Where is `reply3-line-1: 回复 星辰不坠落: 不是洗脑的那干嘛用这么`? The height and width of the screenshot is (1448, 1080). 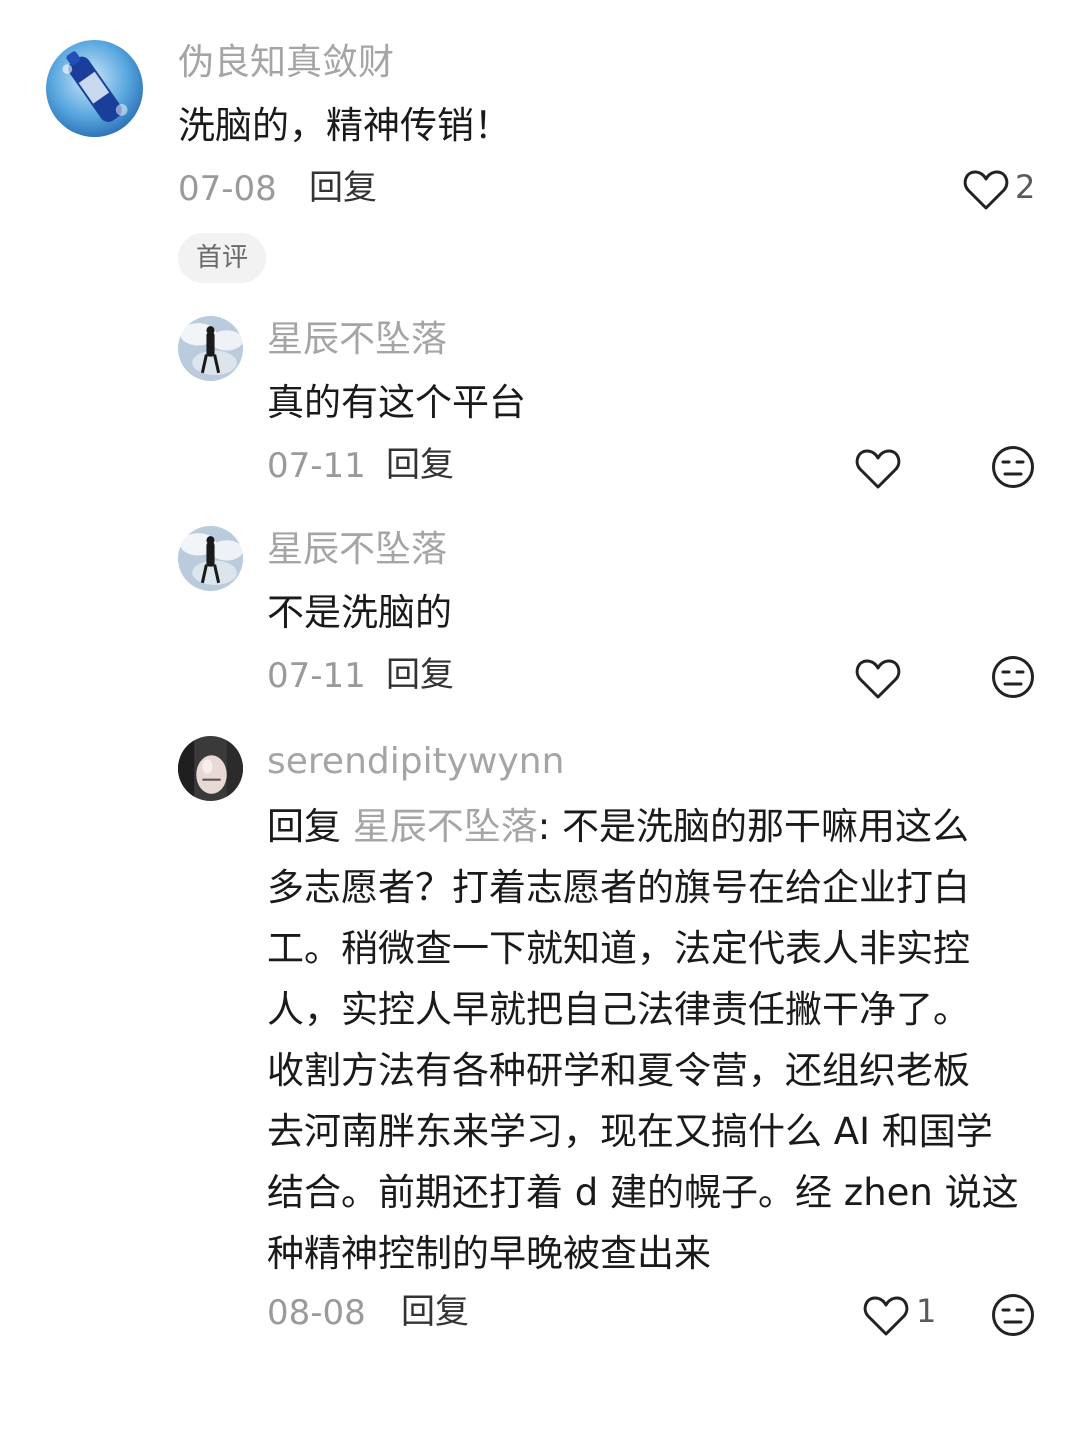 reply3-line-1: 回复 星辰不坠落: 不是洗脑的那干嘛用这么 is located at coordinates (654, 826).